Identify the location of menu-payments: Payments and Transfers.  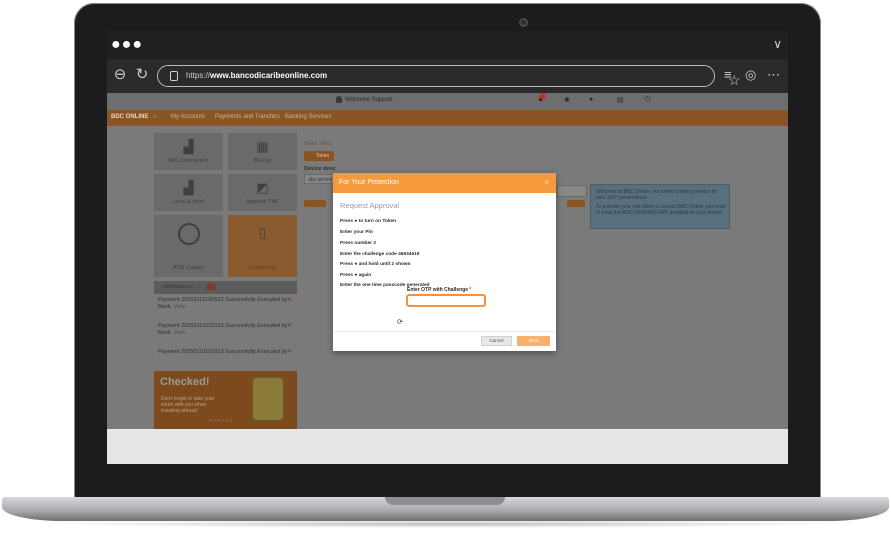
(247, 117).